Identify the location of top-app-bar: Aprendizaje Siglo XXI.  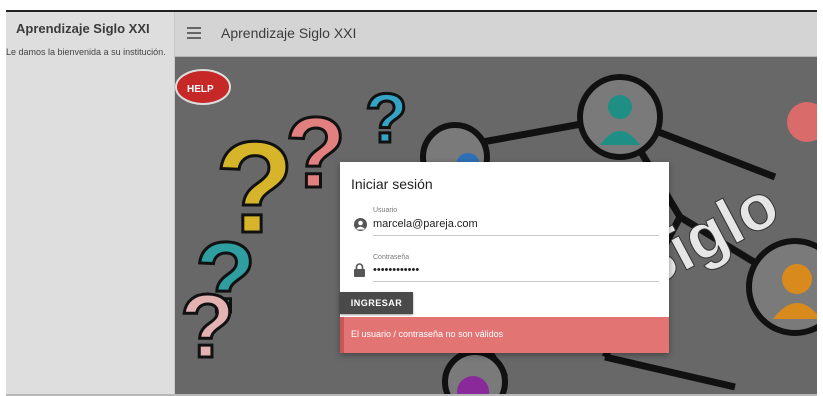
(496, 34).